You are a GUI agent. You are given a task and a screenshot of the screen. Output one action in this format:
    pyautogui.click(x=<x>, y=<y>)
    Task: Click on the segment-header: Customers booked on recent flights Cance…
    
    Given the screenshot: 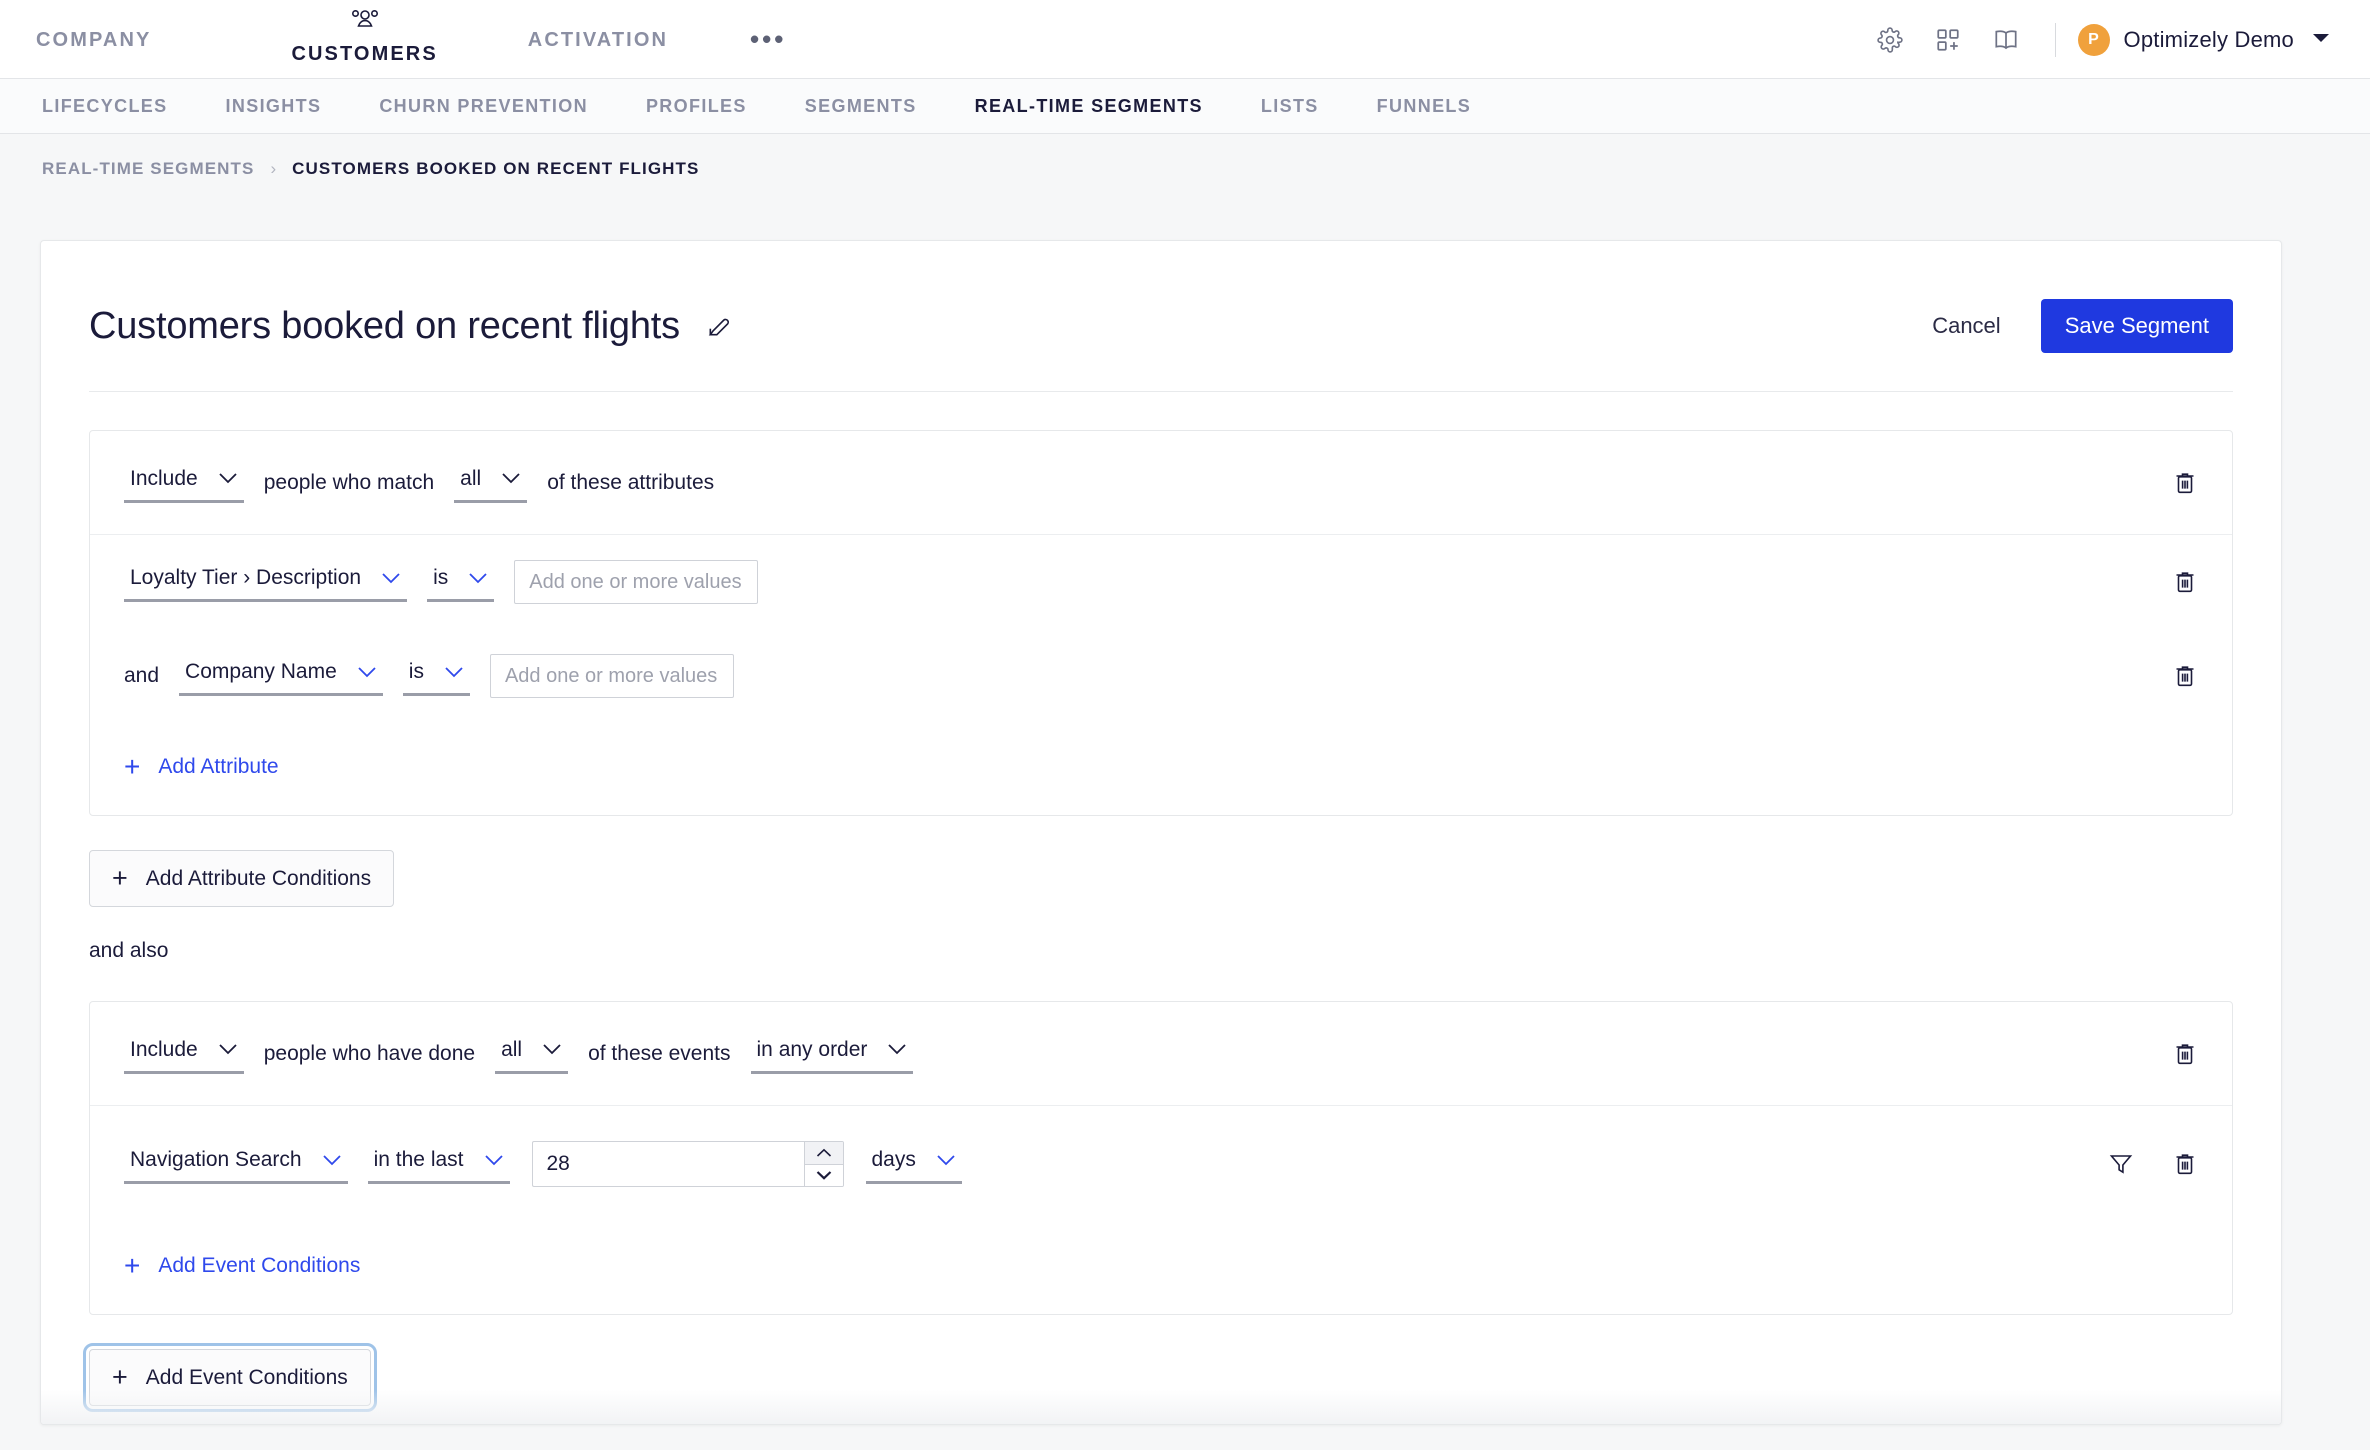 What is the action you would take?
    pyautogui.click(x=1161, y=302)
    